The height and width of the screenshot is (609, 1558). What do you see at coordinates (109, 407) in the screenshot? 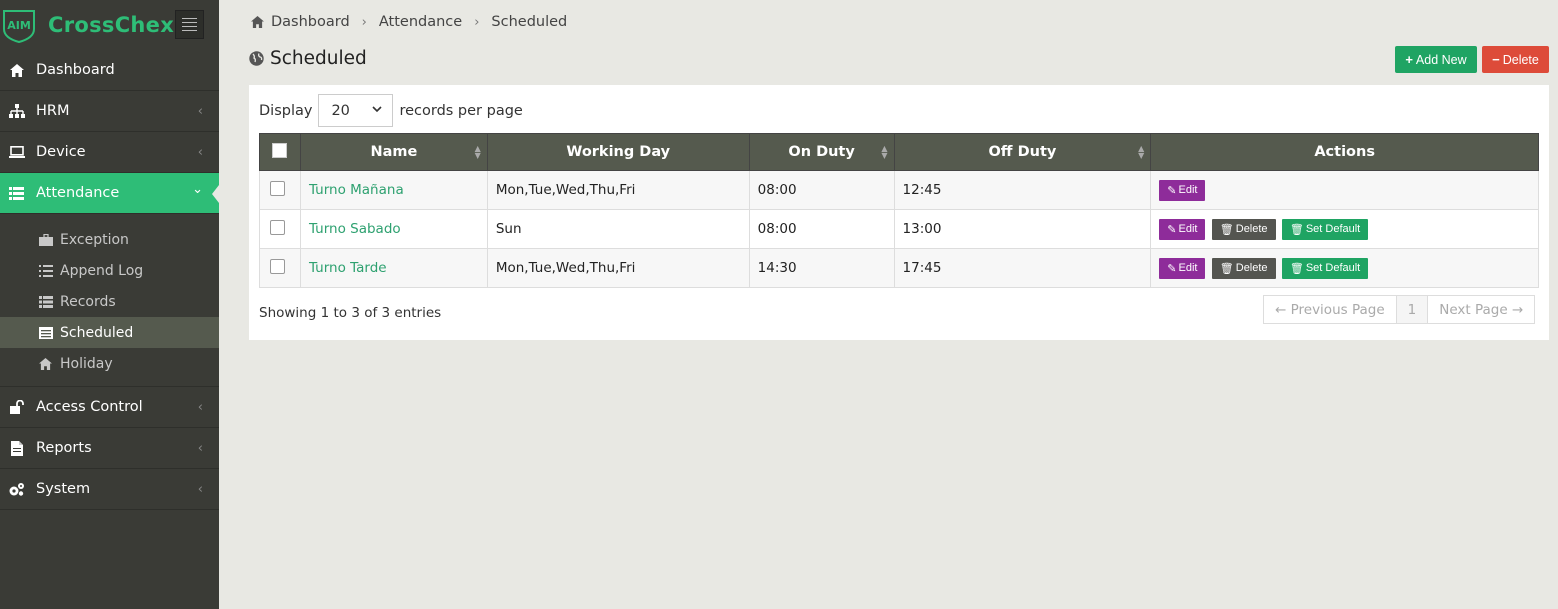
I see `sidebar-item-access-control: Access Control ‹` at bounding box center [109, 407].